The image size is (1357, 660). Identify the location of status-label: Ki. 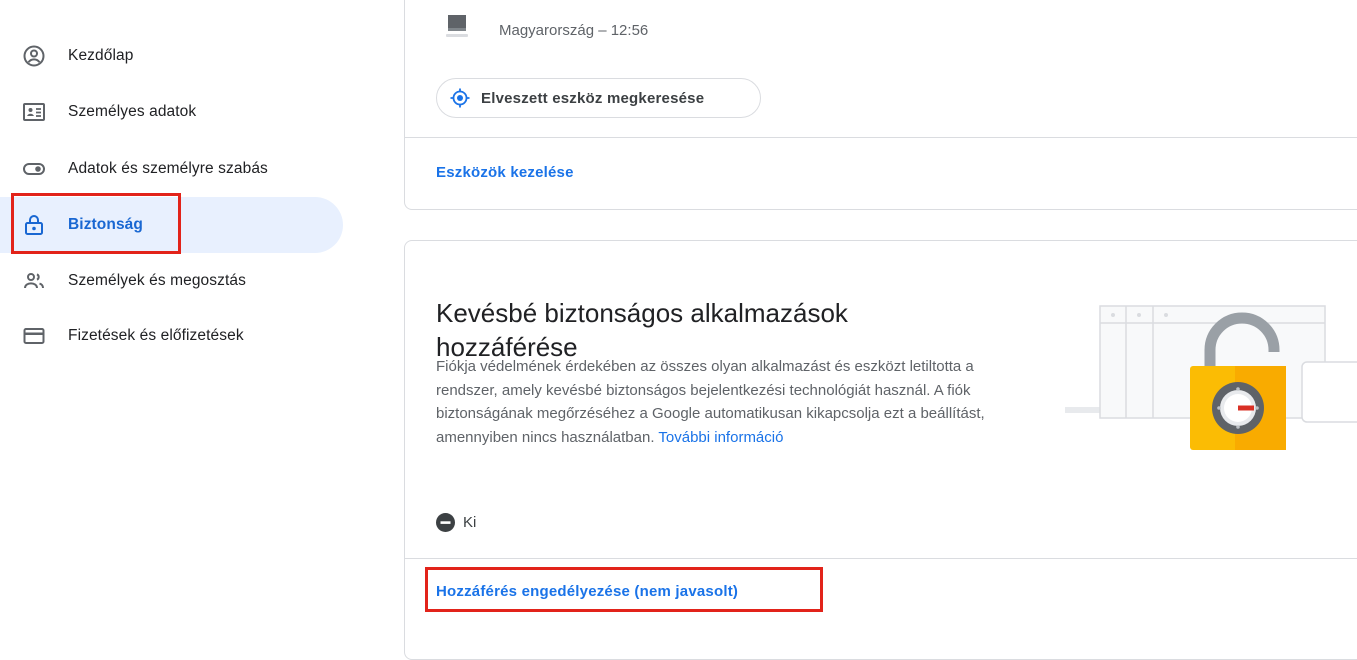
(470, 522).